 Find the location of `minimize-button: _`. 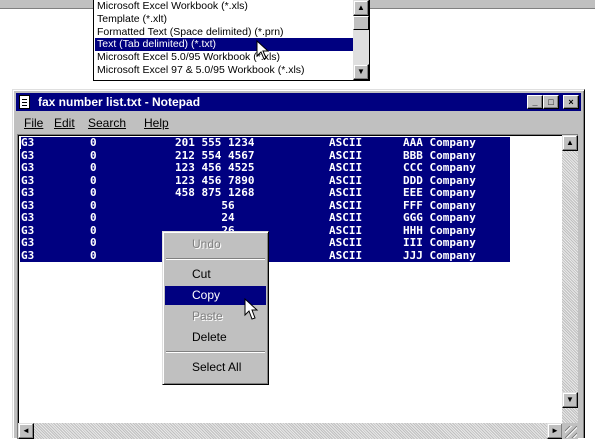

minimize-button: _ is located at coordinates (535, 102).